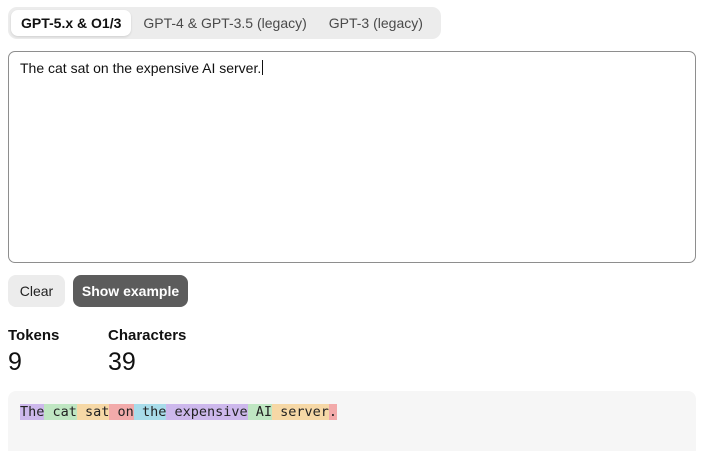  I want to click on token-chip: sat, so click(93, 412).